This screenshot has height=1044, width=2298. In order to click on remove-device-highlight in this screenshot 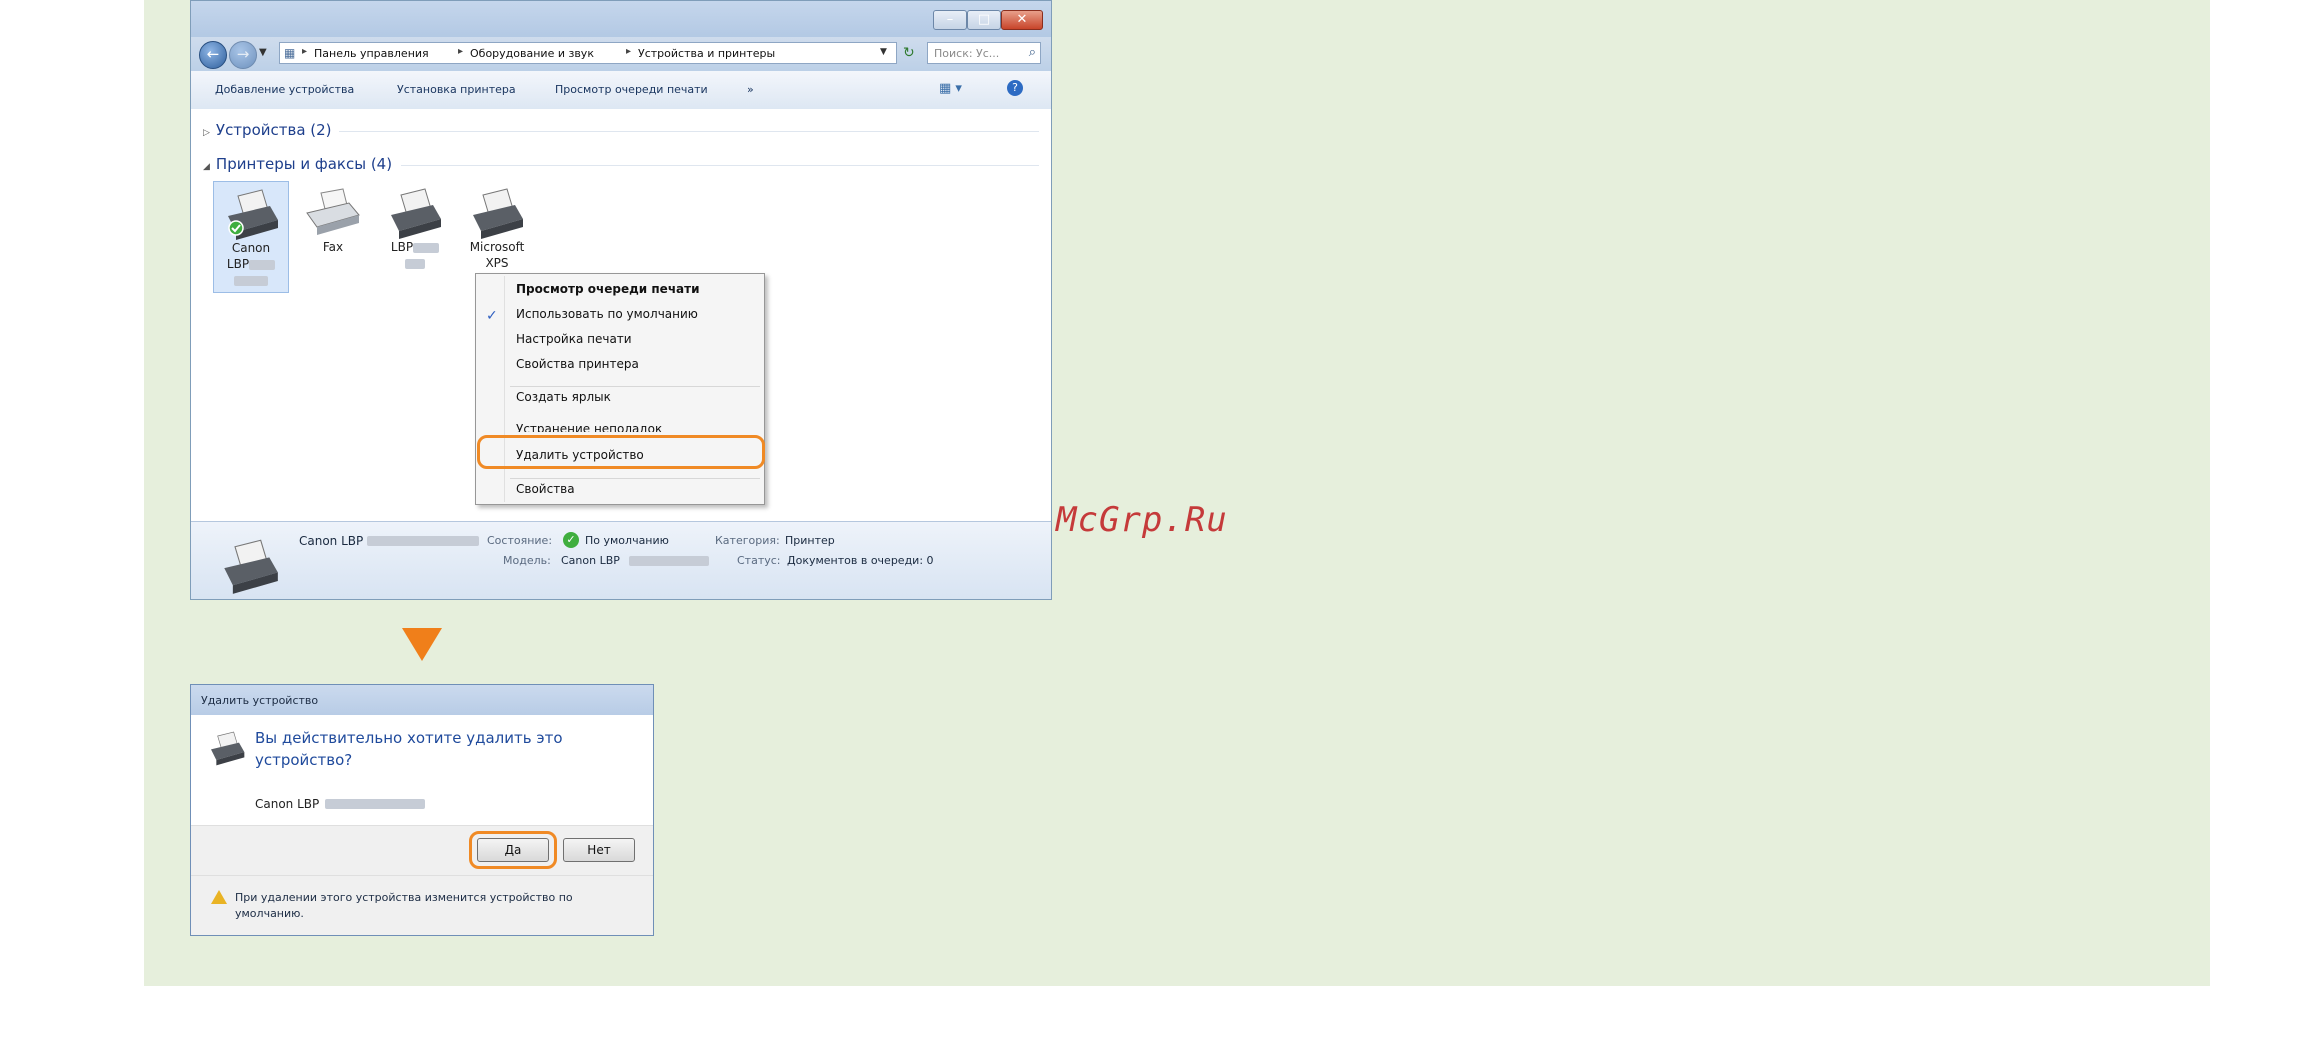, I will do `click(621, 452)`.